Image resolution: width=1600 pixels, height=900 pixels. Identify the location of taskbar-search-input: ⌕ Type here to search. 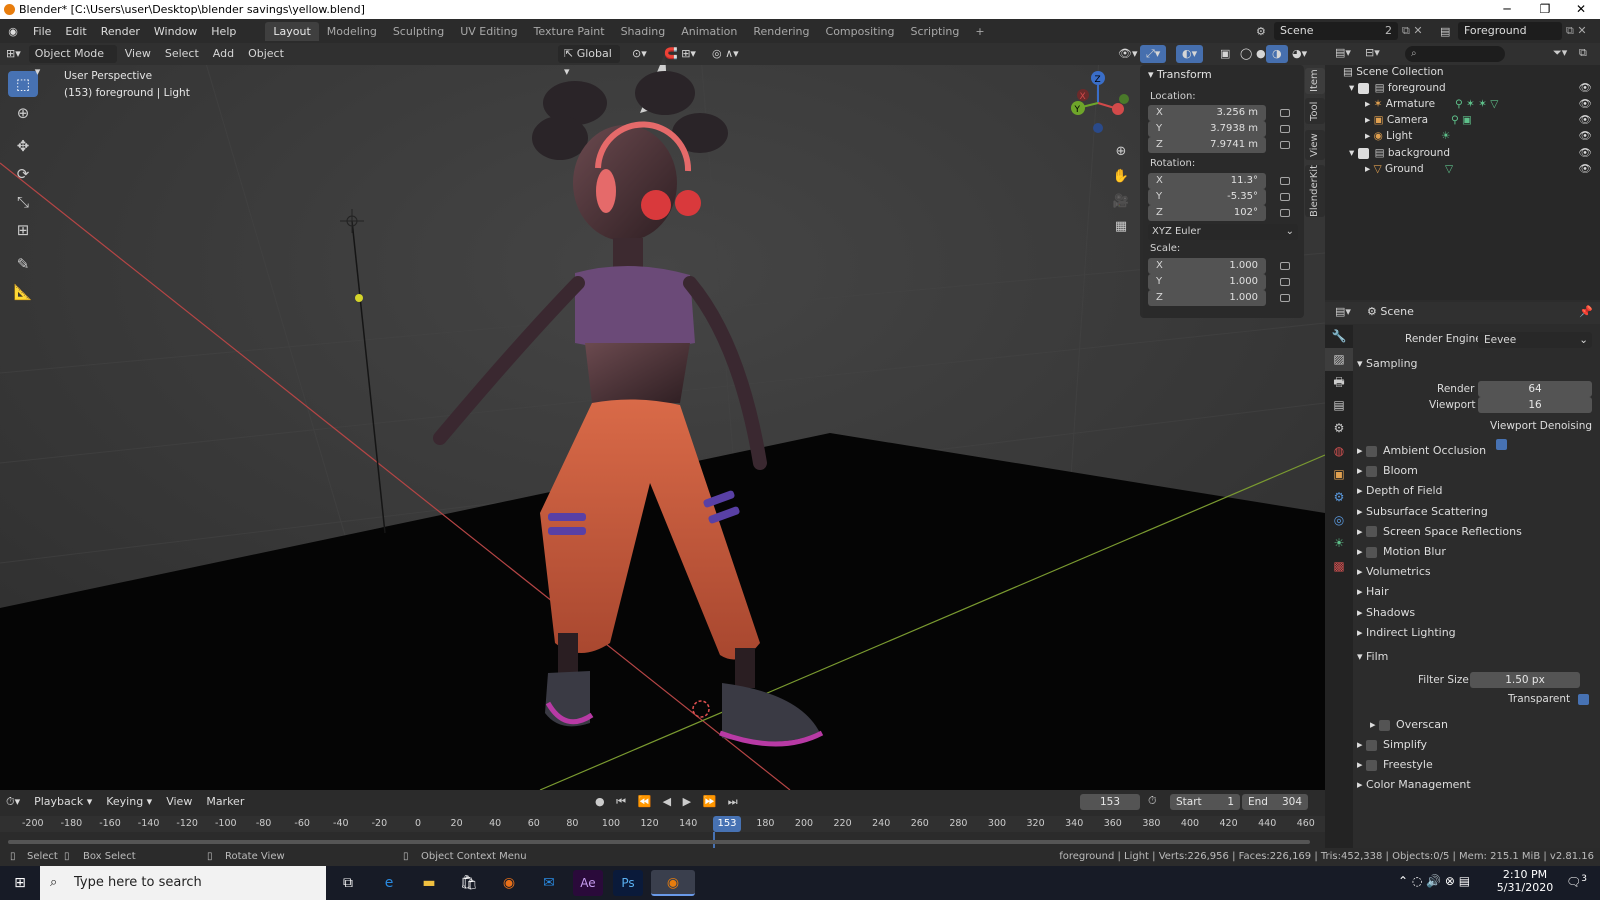
(183, 883).